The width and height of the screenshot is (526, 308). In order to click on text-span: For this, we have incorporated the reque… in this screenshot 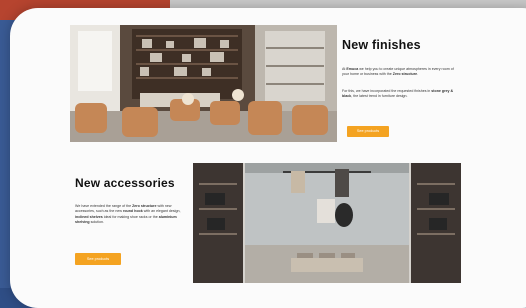, I will do `click(387, 91)`.